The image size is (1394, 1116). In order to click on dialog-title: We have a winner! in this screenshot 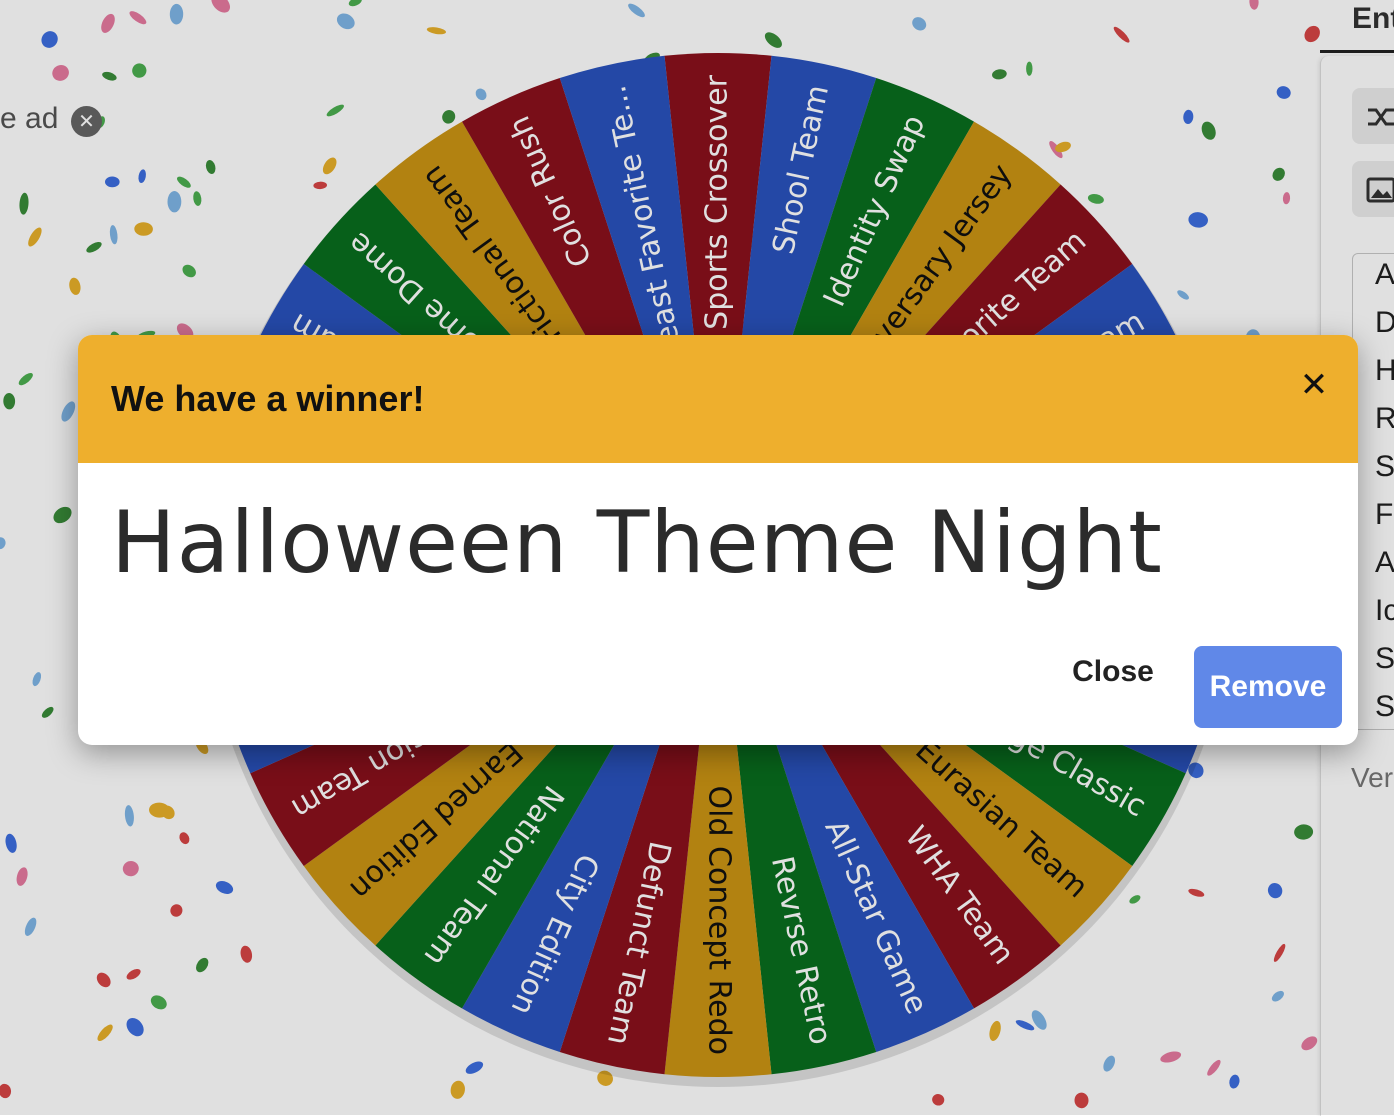, I will do `click(268, 398)`.